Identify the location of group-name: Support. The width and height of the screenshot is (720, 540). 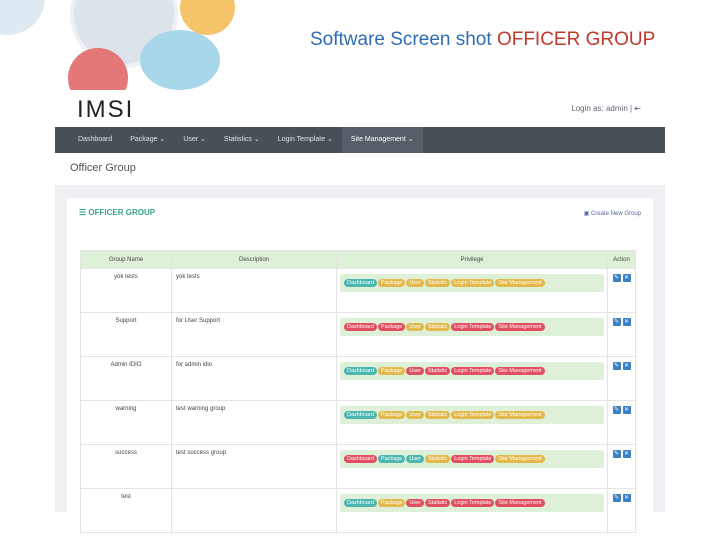
(126, 334).